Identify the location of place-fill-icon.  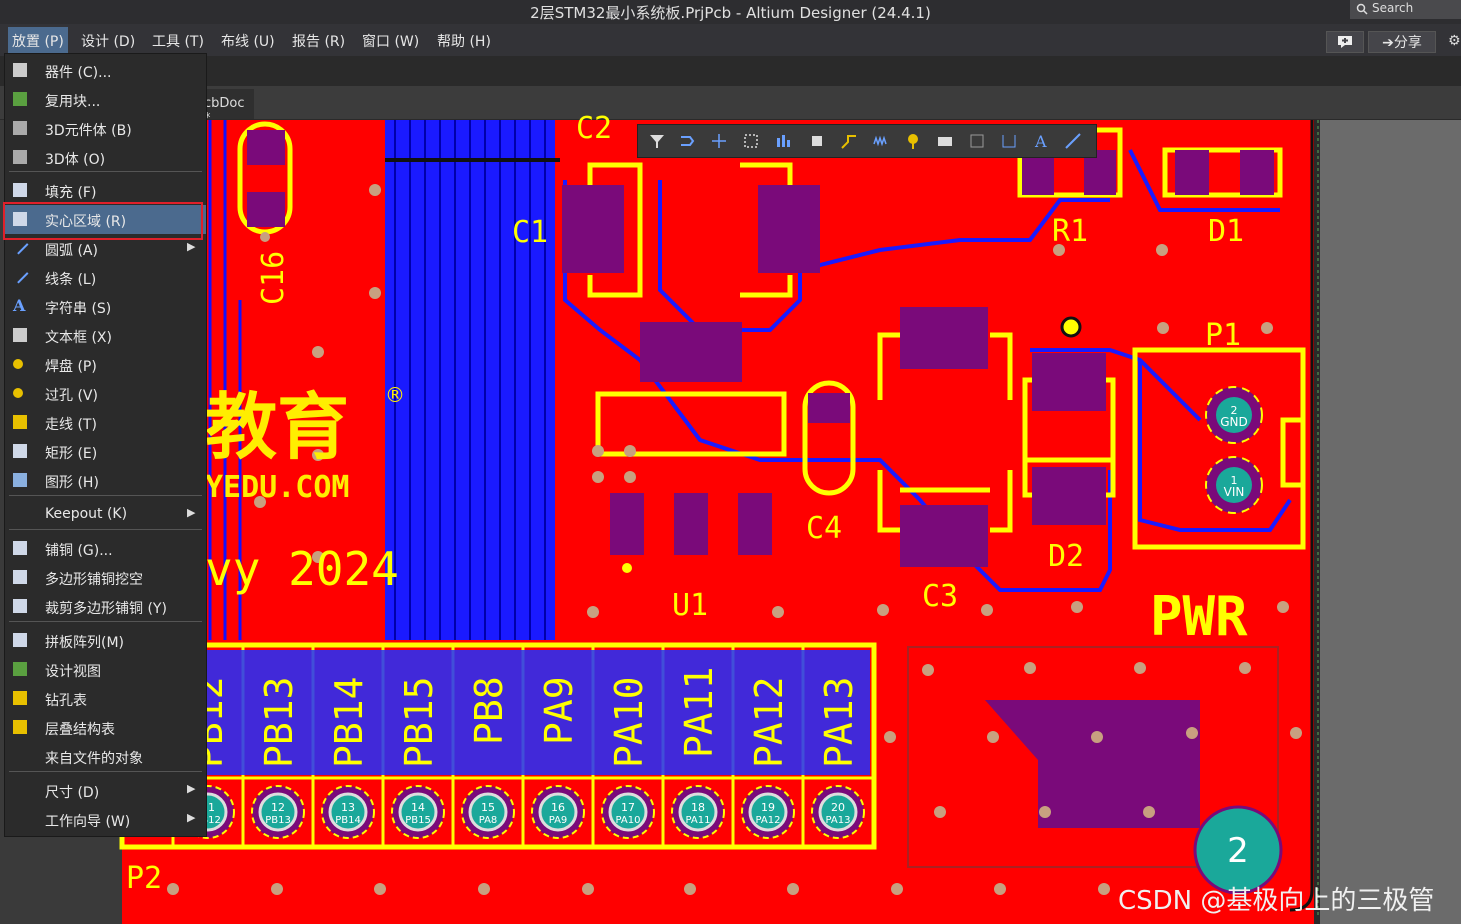
(945, 141).